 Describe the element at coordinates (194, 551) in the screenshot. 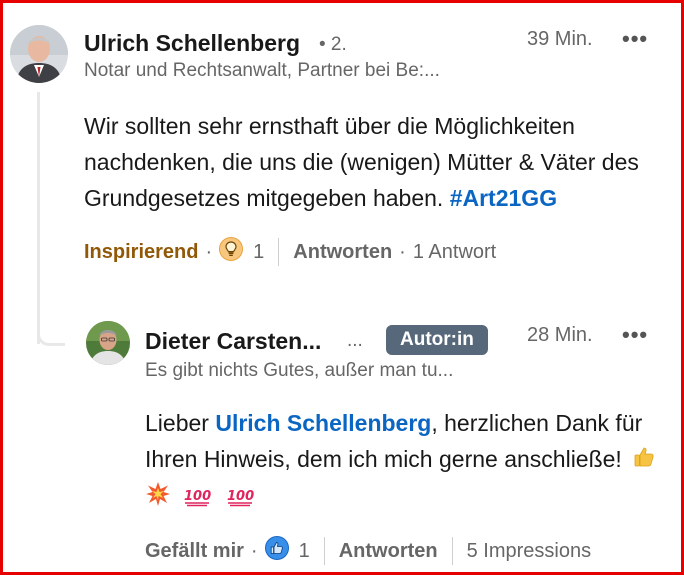

I see `like-button: Gefällt mir` at that location.